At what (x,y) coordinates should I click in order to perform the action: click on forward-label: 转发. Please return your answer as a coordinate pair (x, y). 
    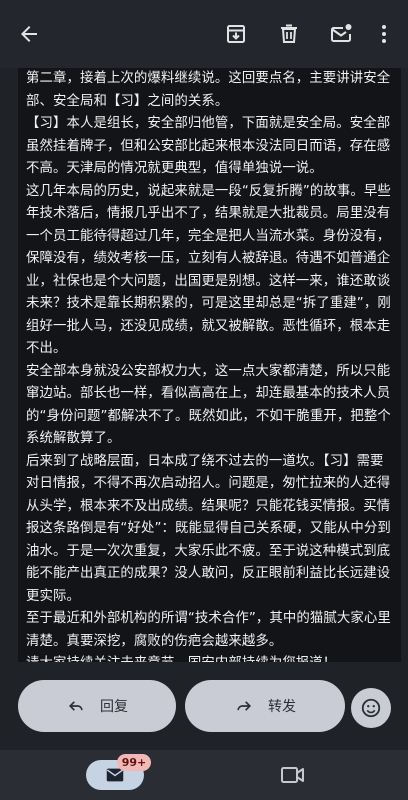
    Looking at the image, I should click on (282, 707).